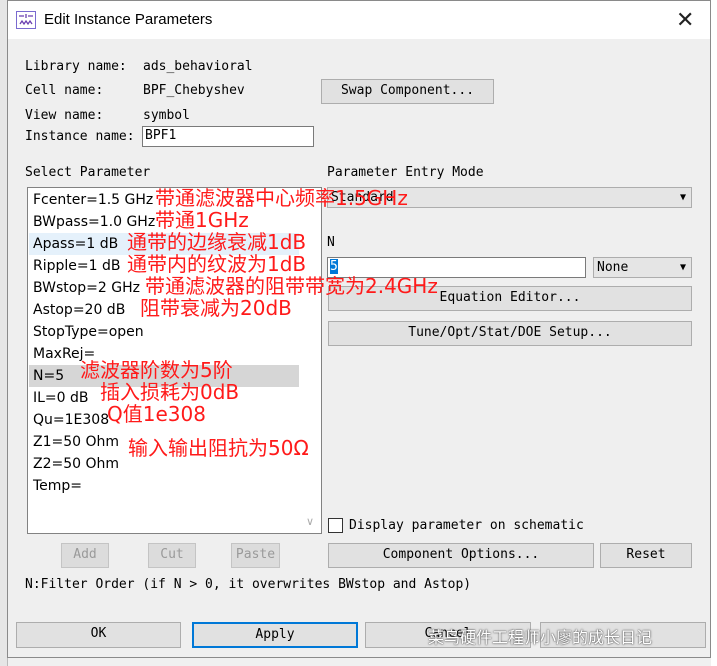  What do you see at coordinates (64, 115) in the screenshot?
I see `view-label: View name:` at bounding box center [64, 115].